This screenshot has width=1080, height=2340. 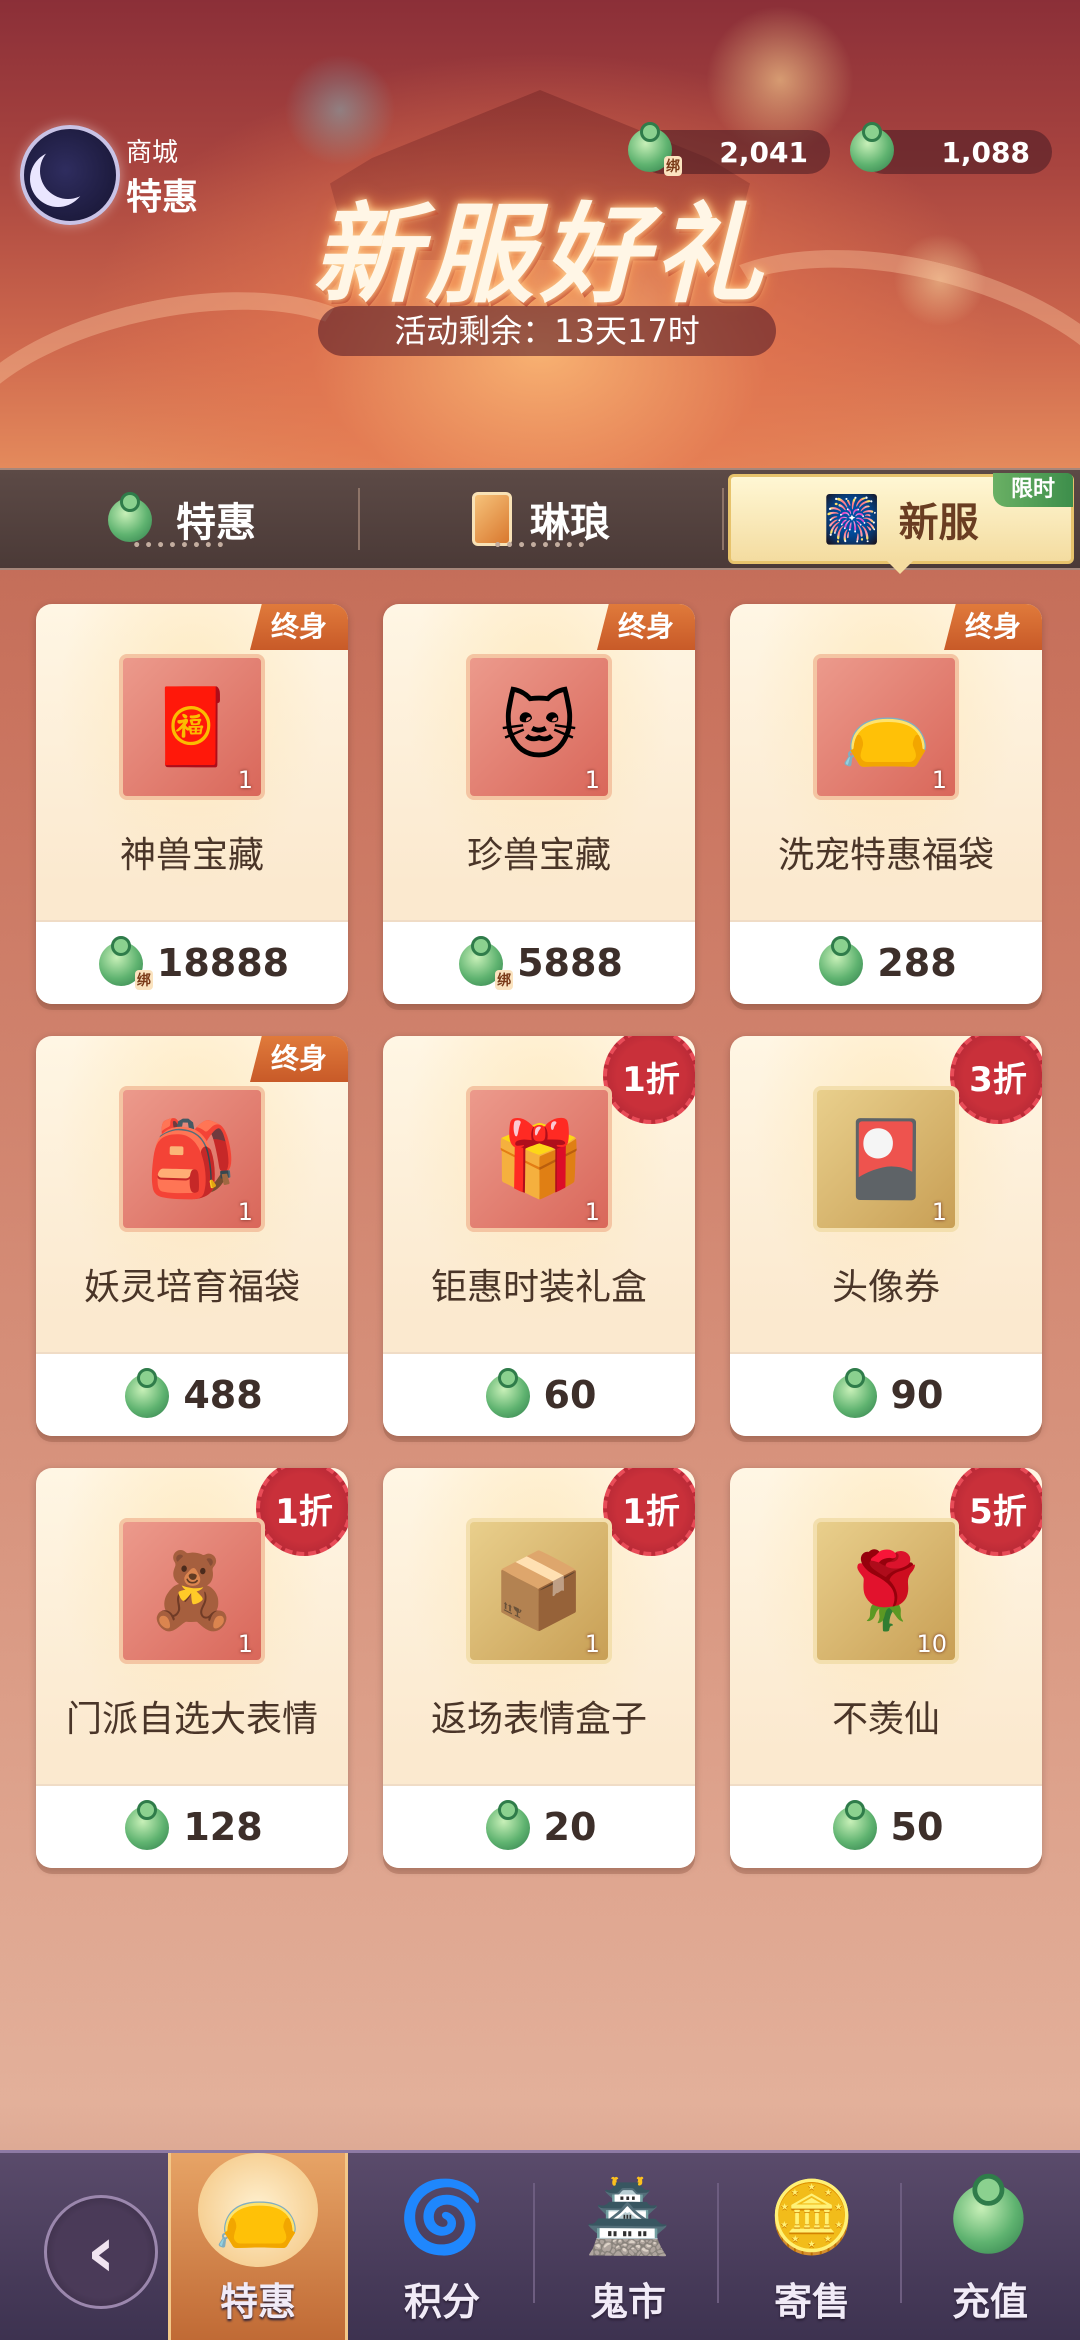 I want to click on price-button: 90, so click(x=886, y=1394).